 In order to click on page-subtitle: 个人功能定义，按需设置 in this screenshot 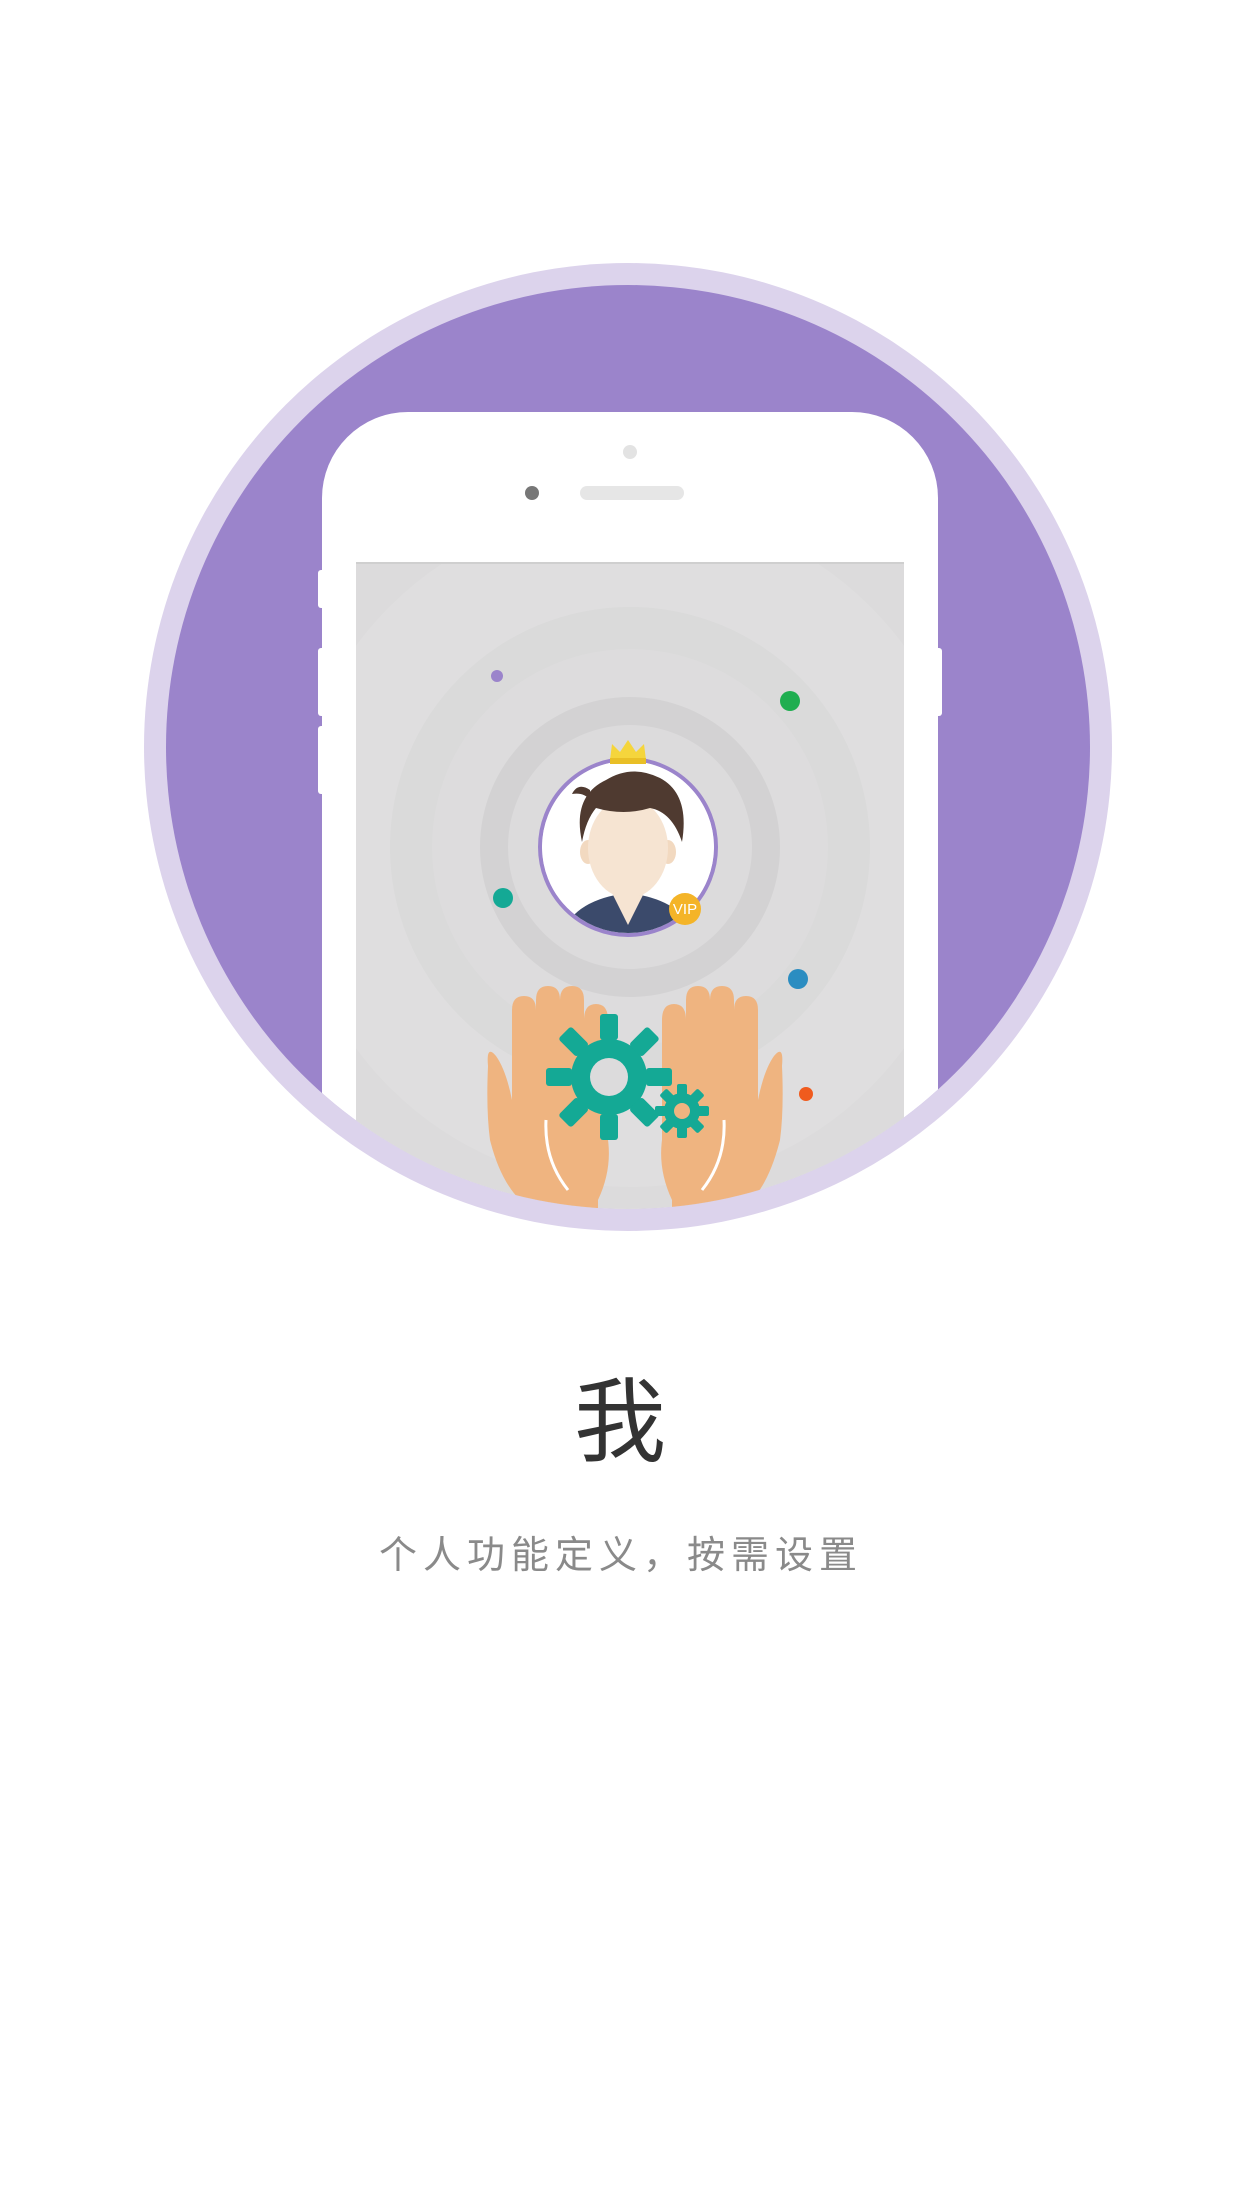, I will do `click(620, 1555)`.